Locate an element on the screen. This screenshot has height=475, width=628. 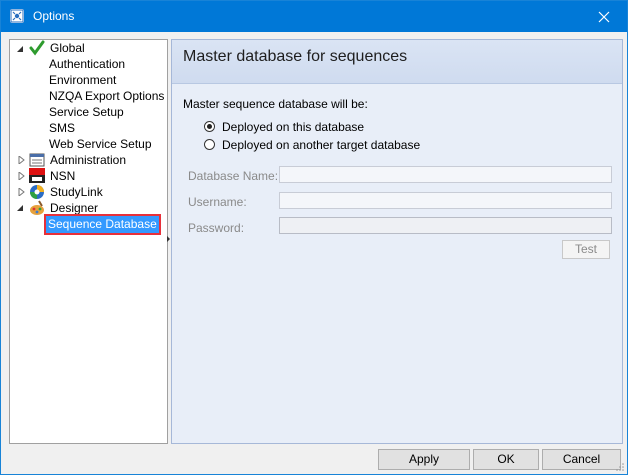
tree-item-environment: Environment is located at coordinates (82, 80).